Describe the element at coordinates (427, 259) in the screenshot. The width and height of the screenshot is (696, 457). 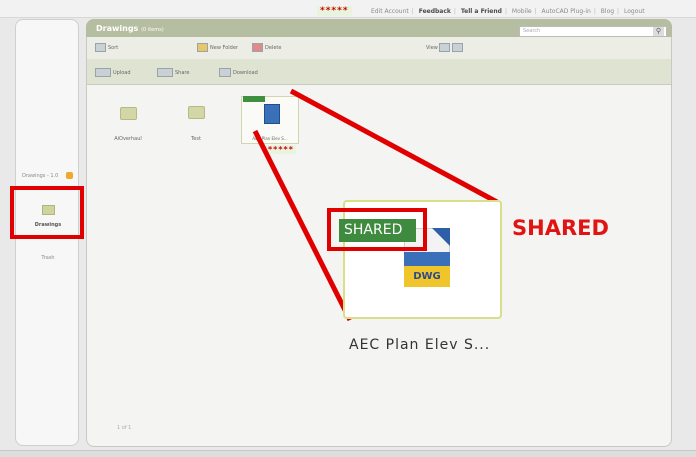
I see `dwg-icon-band` at that location.